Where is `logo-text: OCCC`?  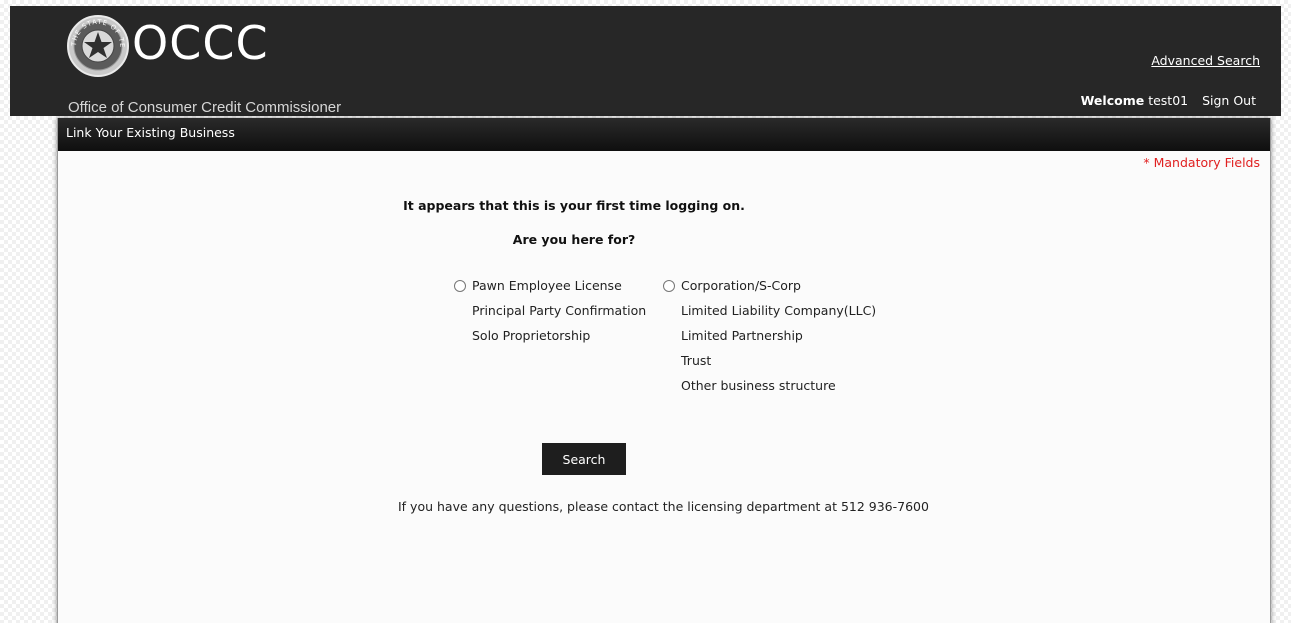 logo-text: OCCC is located at coordinates (200, 43).